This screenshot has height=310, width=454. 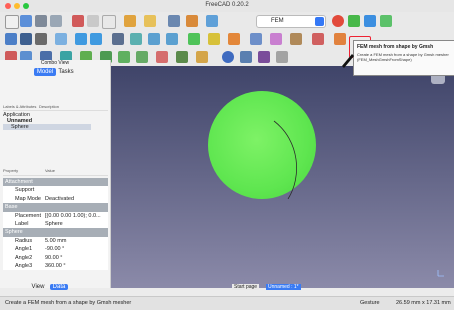 I want to click on property-value: 5.00 mm, so click(x=76, y=241).